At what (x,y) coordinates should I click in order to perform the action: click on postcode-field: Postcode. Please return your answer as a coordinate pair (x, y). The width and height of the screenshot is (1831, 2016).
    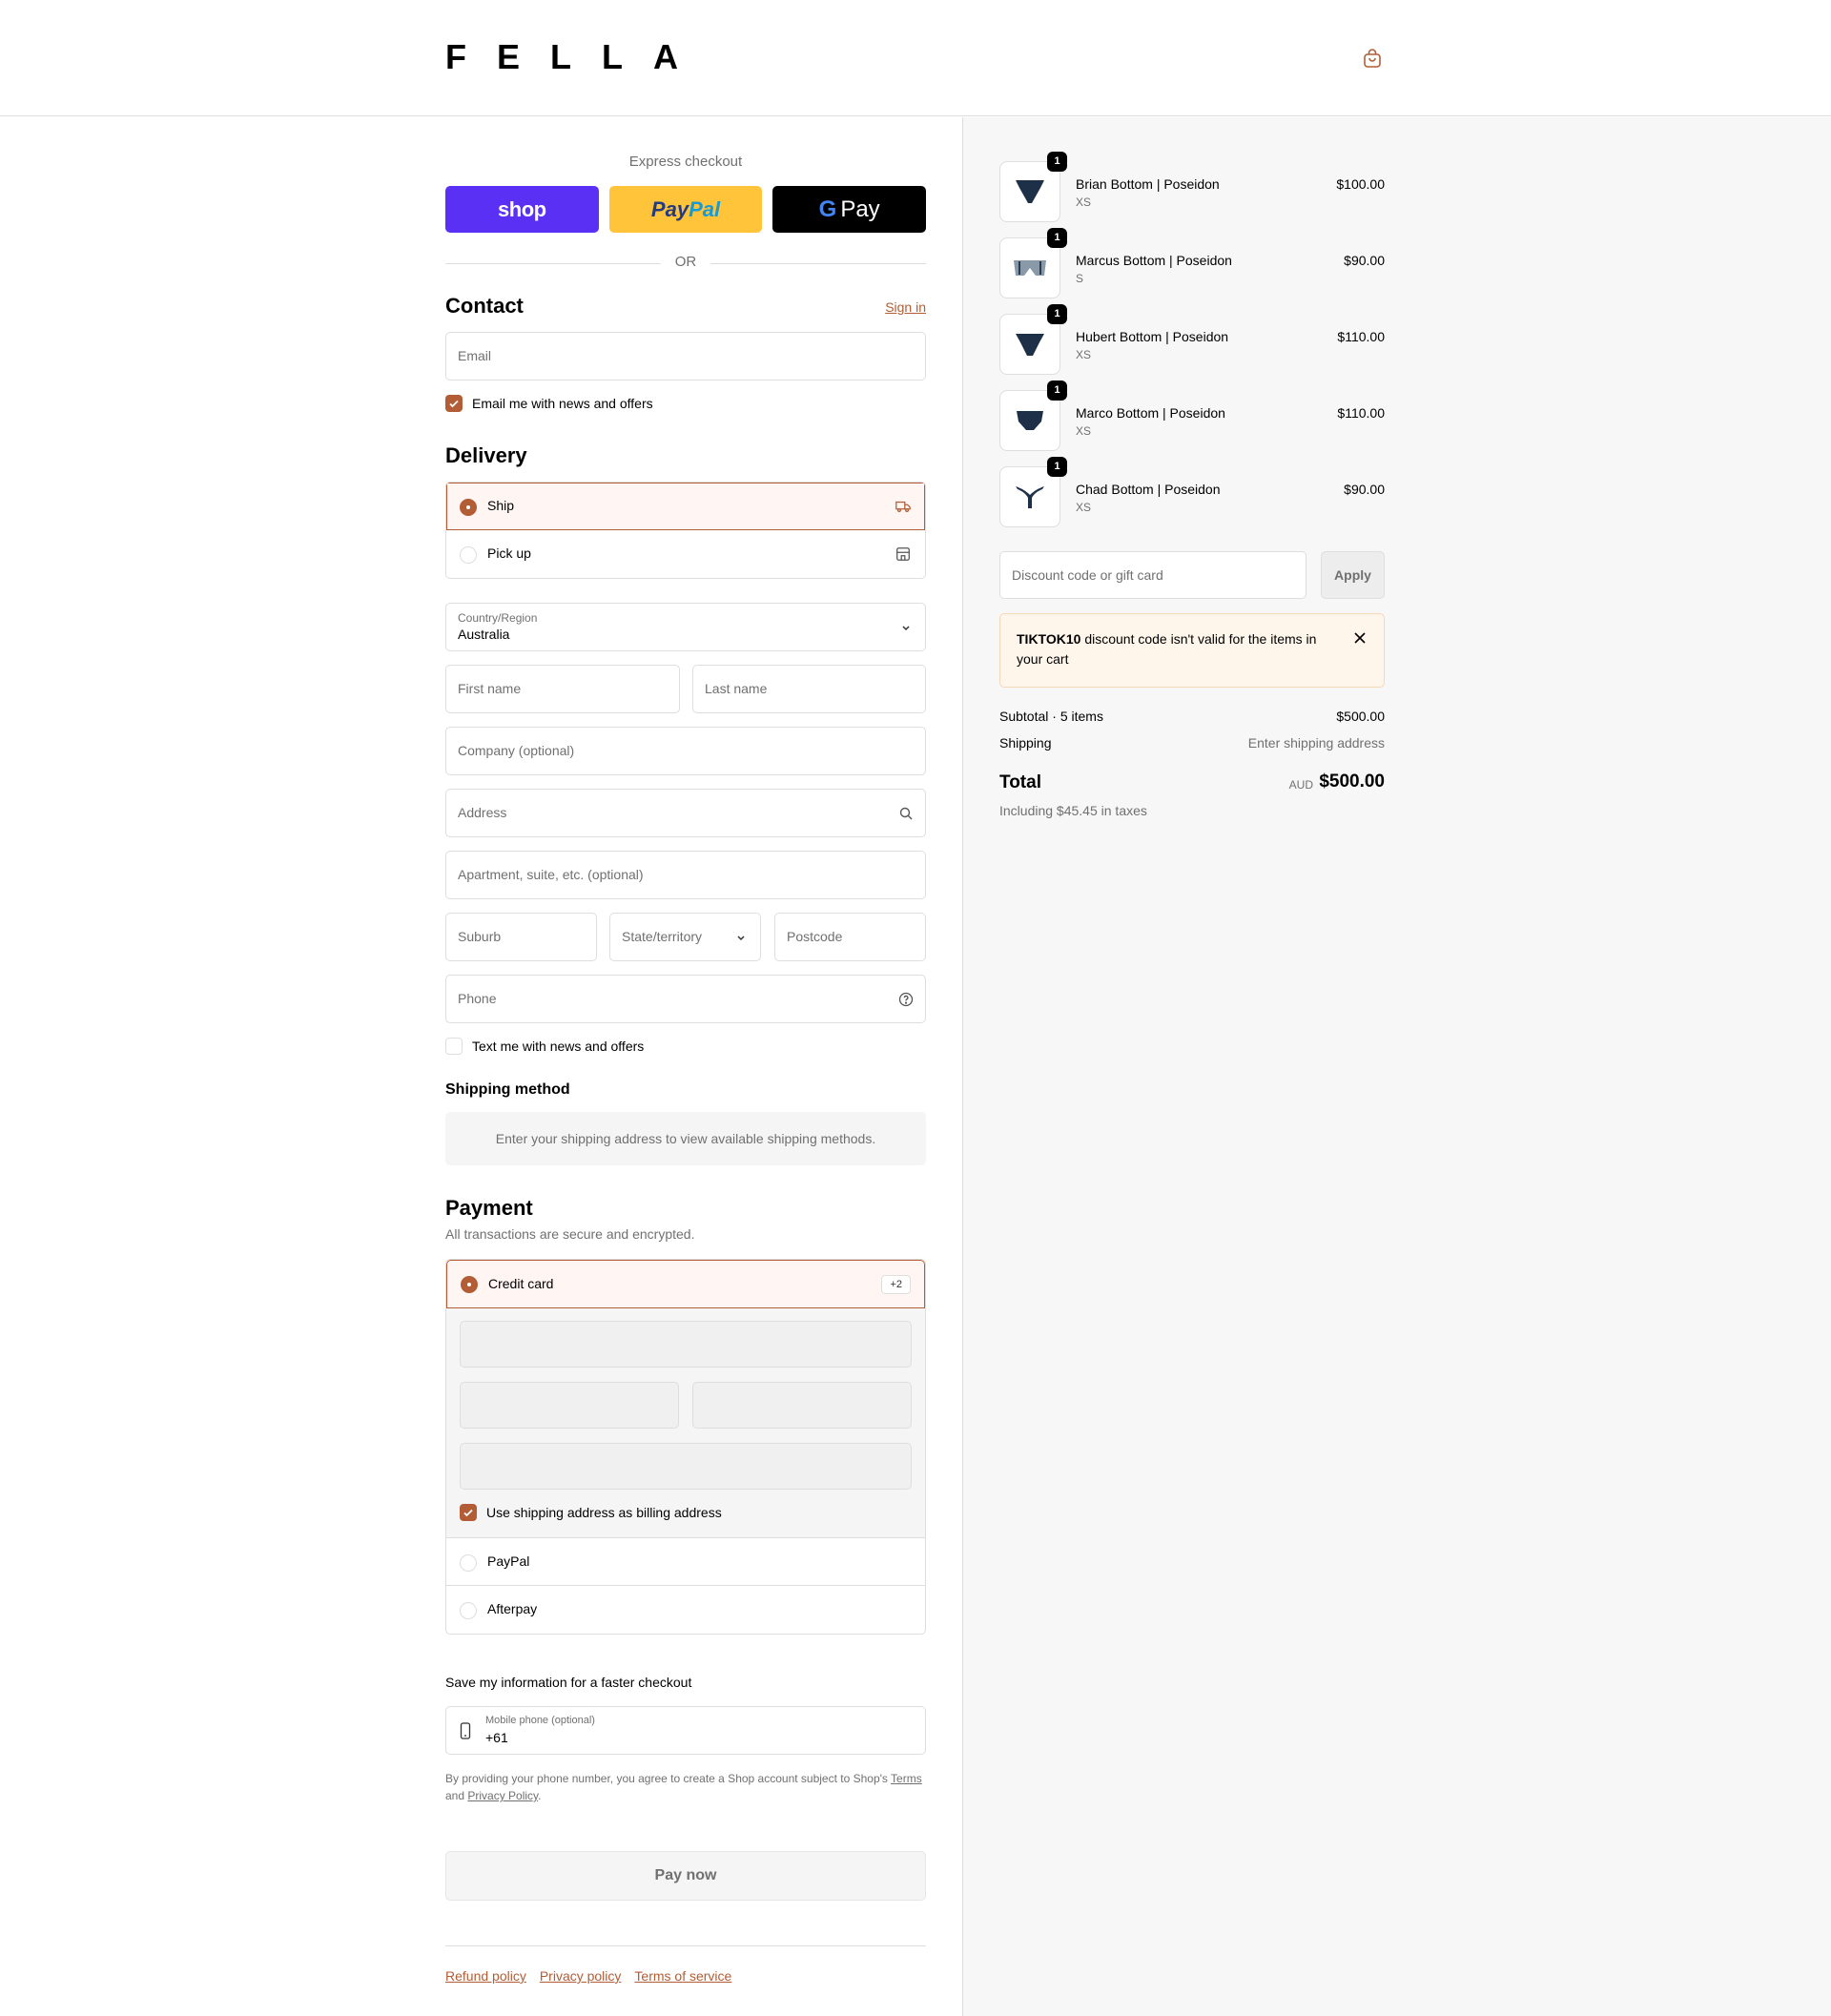
    Looking at the image, I should click on (850, 937).